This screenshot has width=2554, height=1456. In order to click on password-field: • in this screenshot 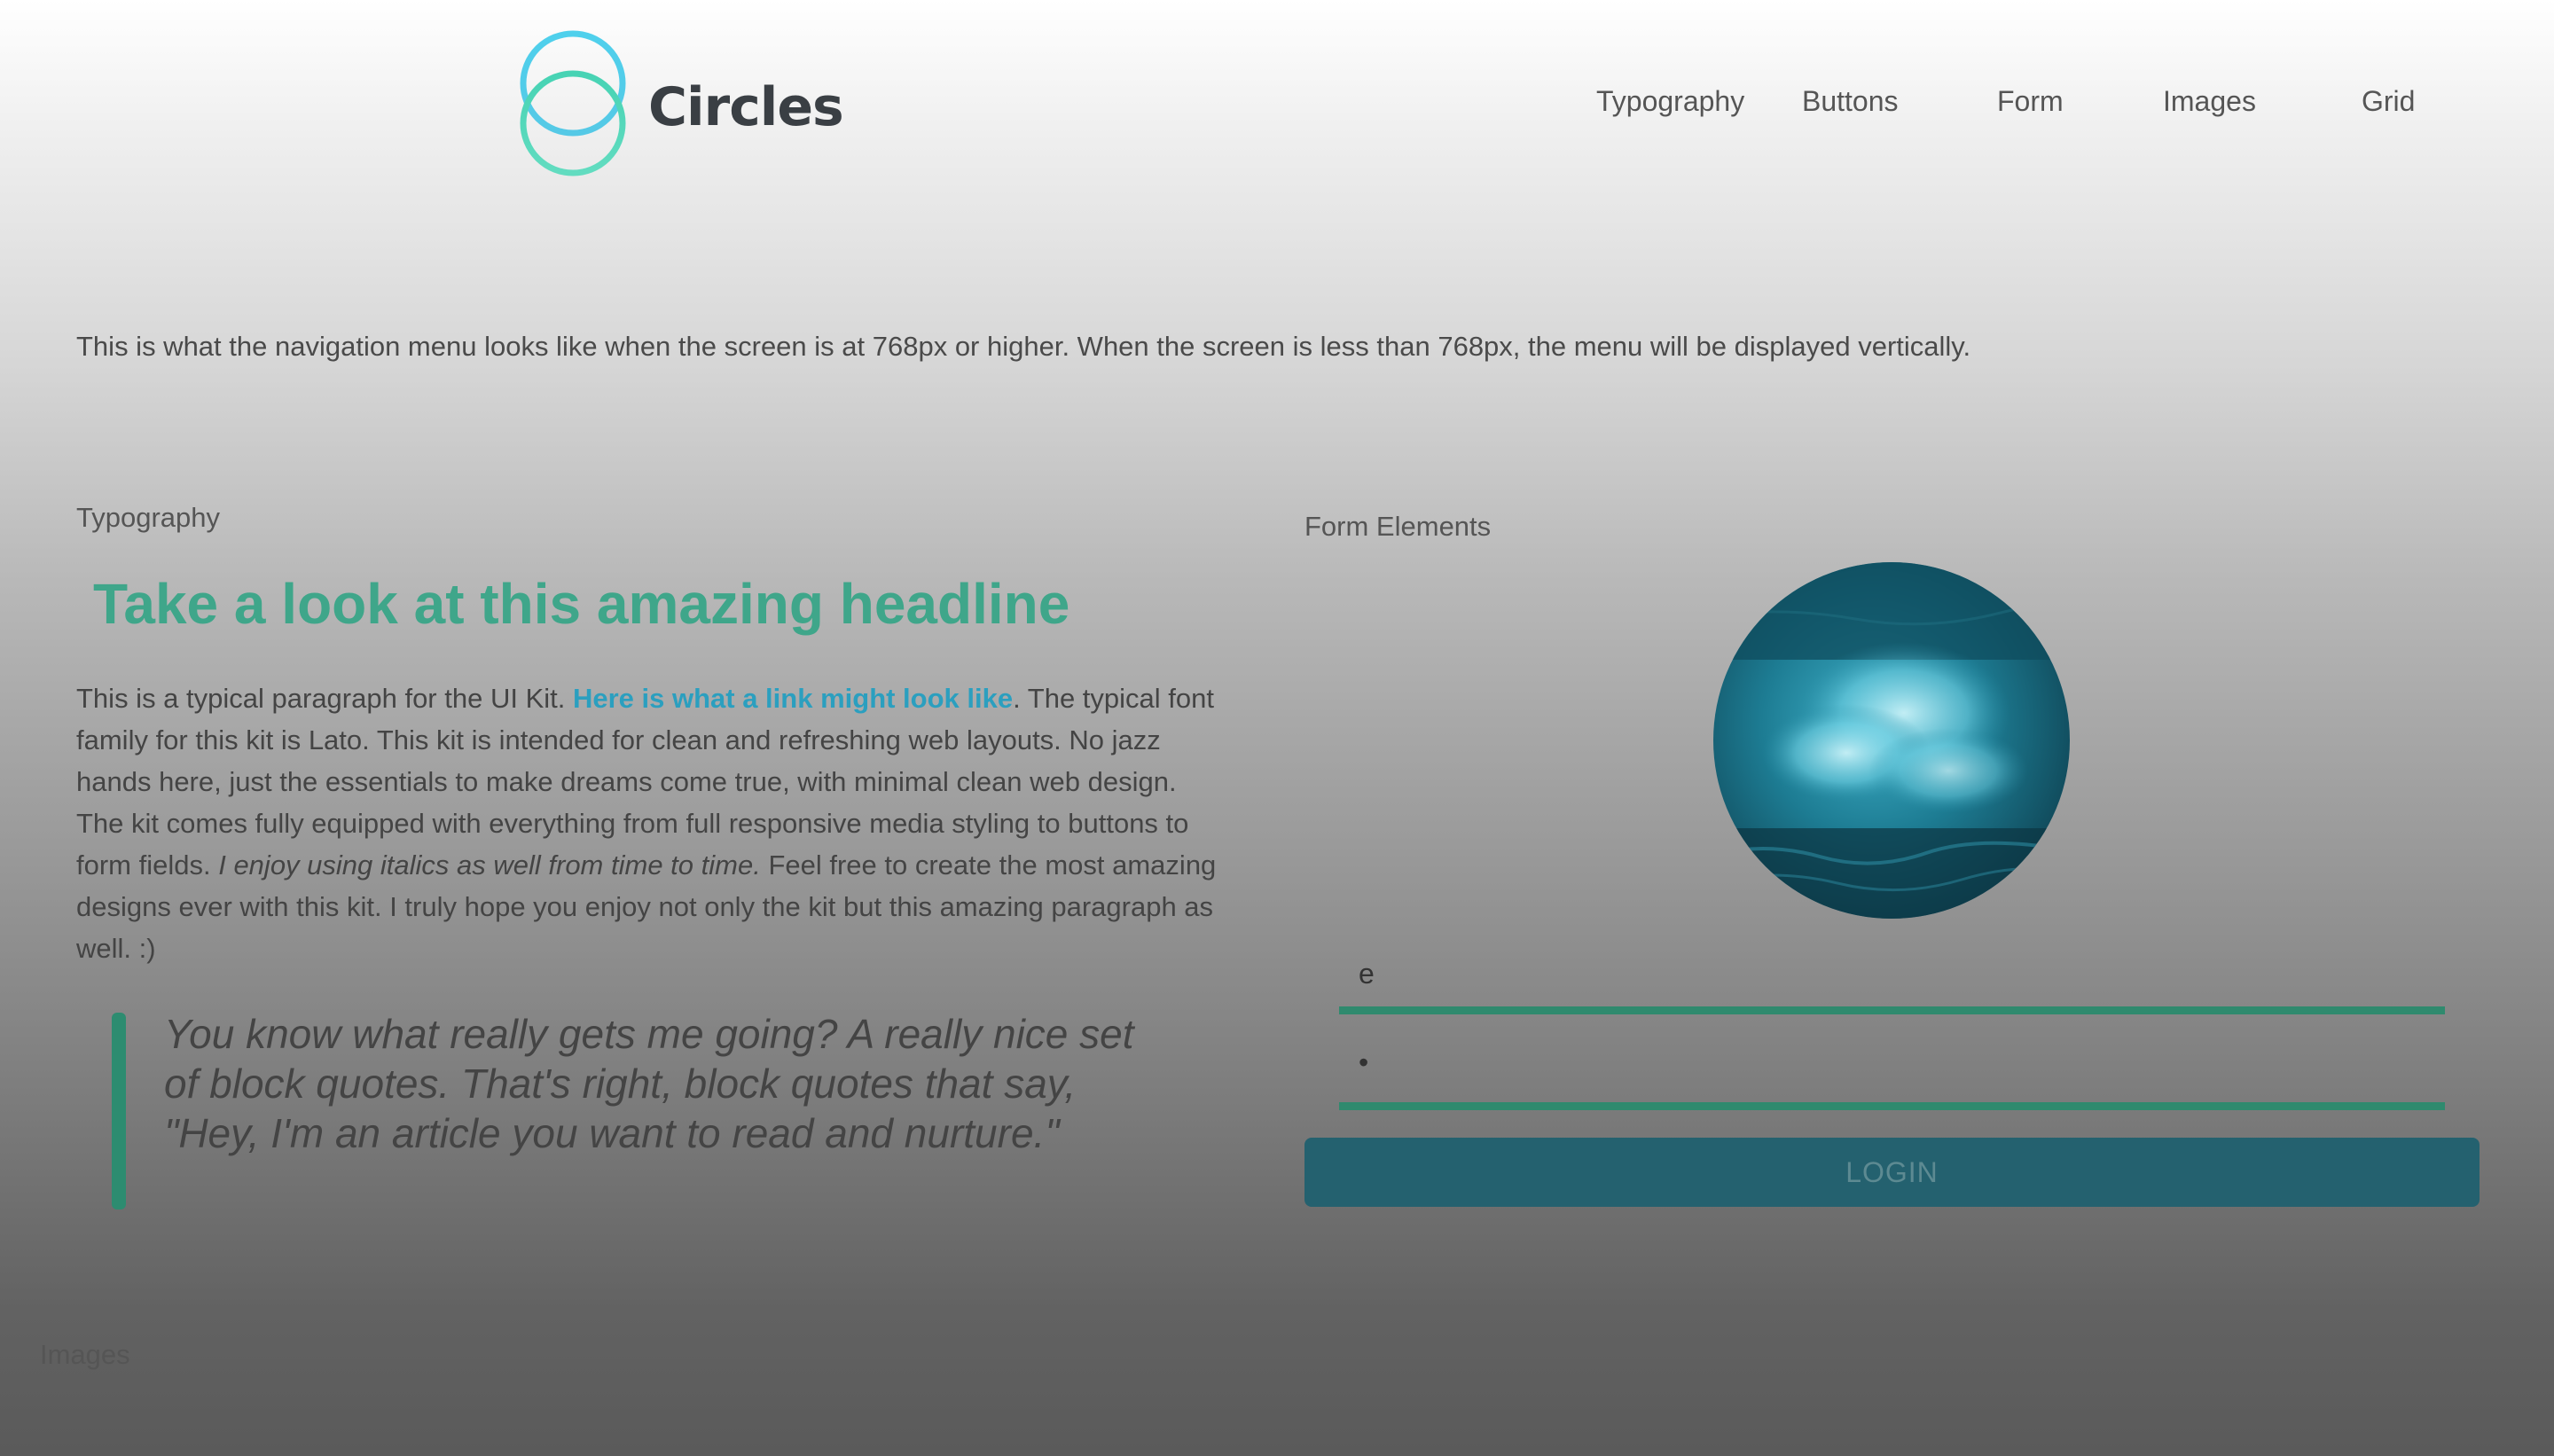, I will do `click(1892, 1078)`.